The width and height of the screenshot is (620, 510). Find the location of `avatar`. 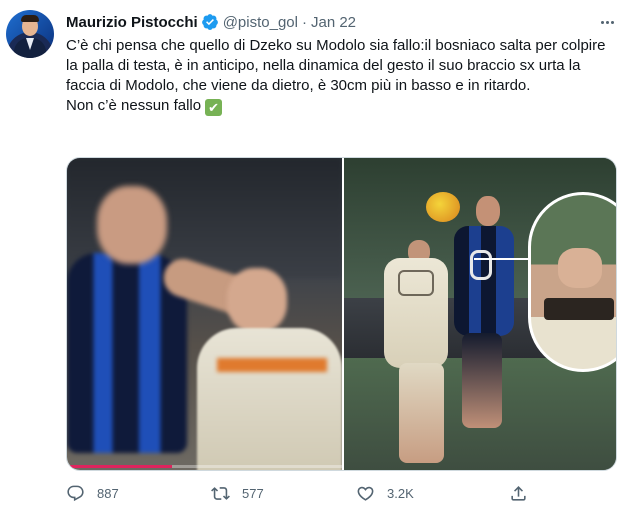

avatar is located at coordinates (30, 34).